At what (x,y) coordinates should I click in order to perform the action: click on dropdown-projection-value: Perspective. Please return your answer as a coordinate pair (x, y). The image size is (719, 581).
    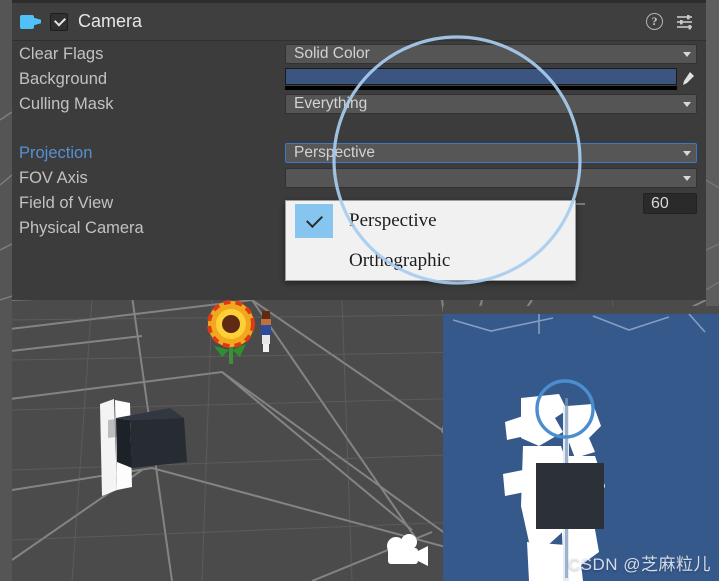
    Looking at the image, I should click on (334, 152).